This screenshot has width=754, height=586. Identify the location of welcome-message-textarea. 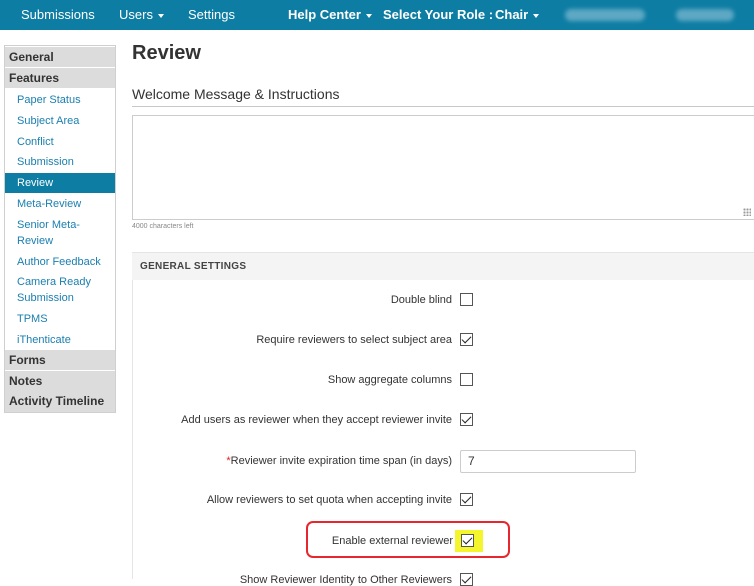
(443, 167).